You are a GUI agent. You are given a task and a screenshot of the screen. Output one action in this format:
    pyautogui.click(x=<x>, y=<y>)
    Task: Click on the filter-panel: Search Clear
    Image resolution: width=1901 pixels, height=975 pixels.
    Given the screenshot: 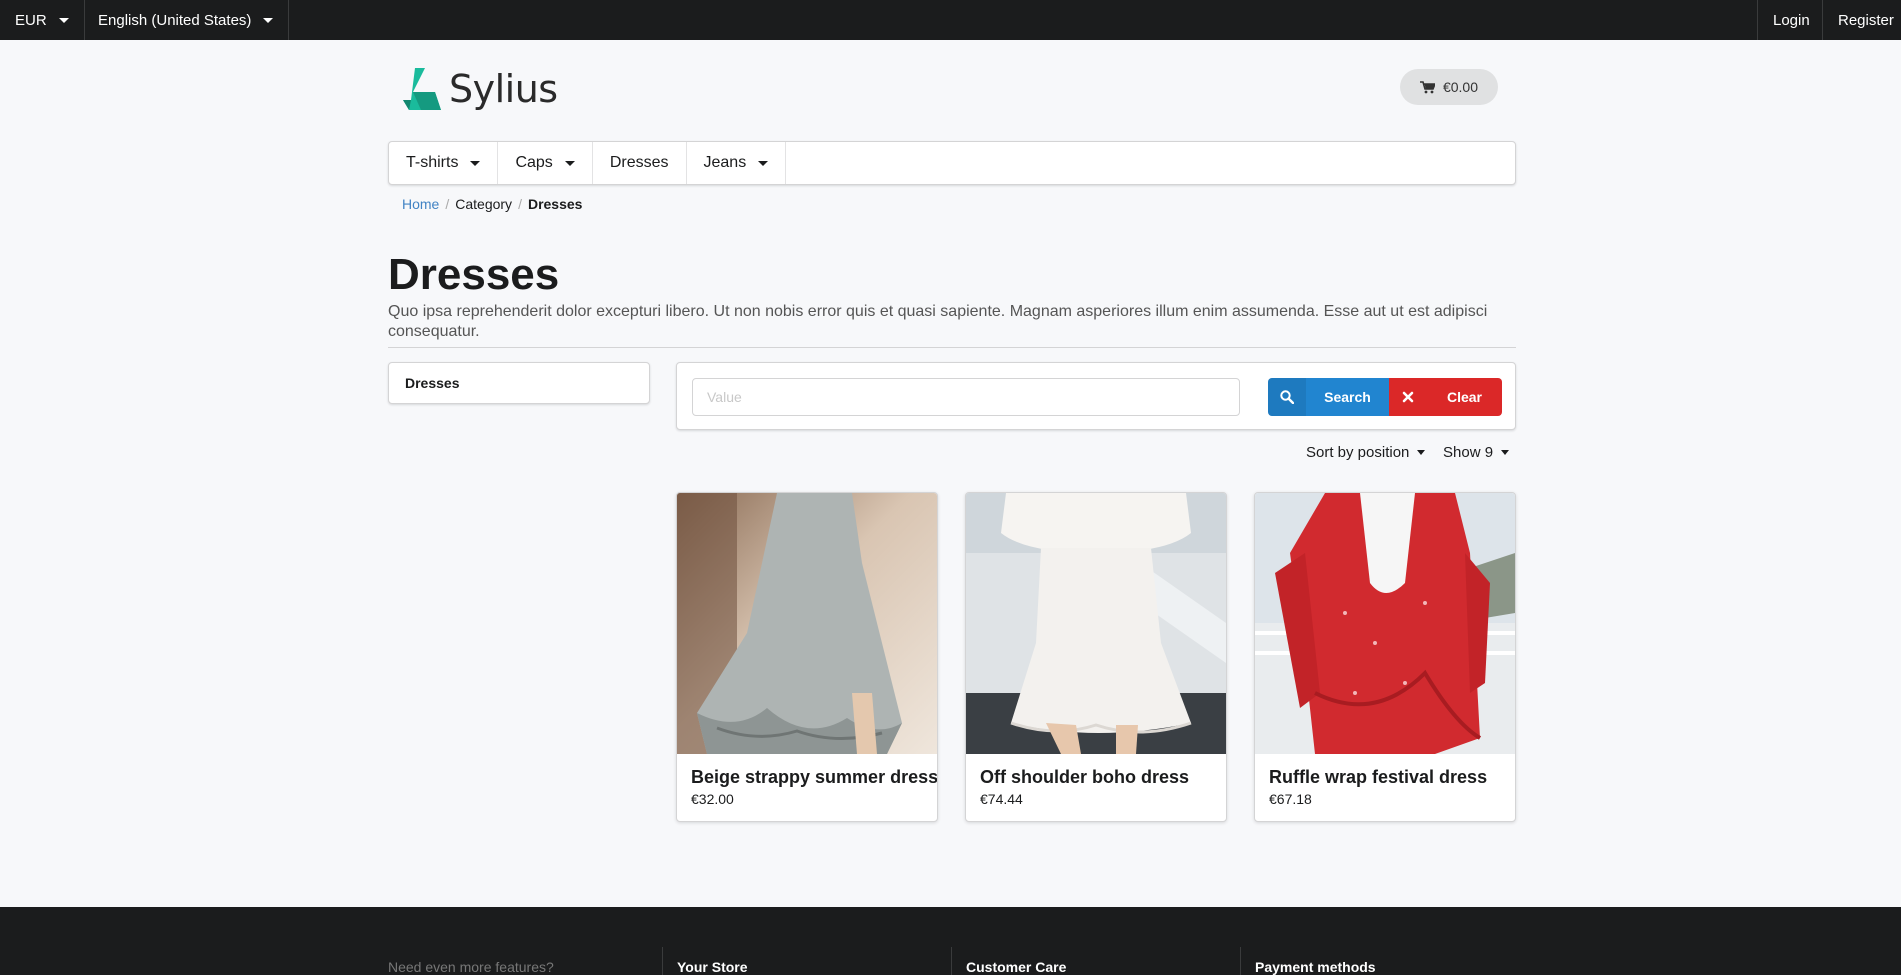 What is the action you would take?
    pyautogui.click(x=1096, y=396)
    